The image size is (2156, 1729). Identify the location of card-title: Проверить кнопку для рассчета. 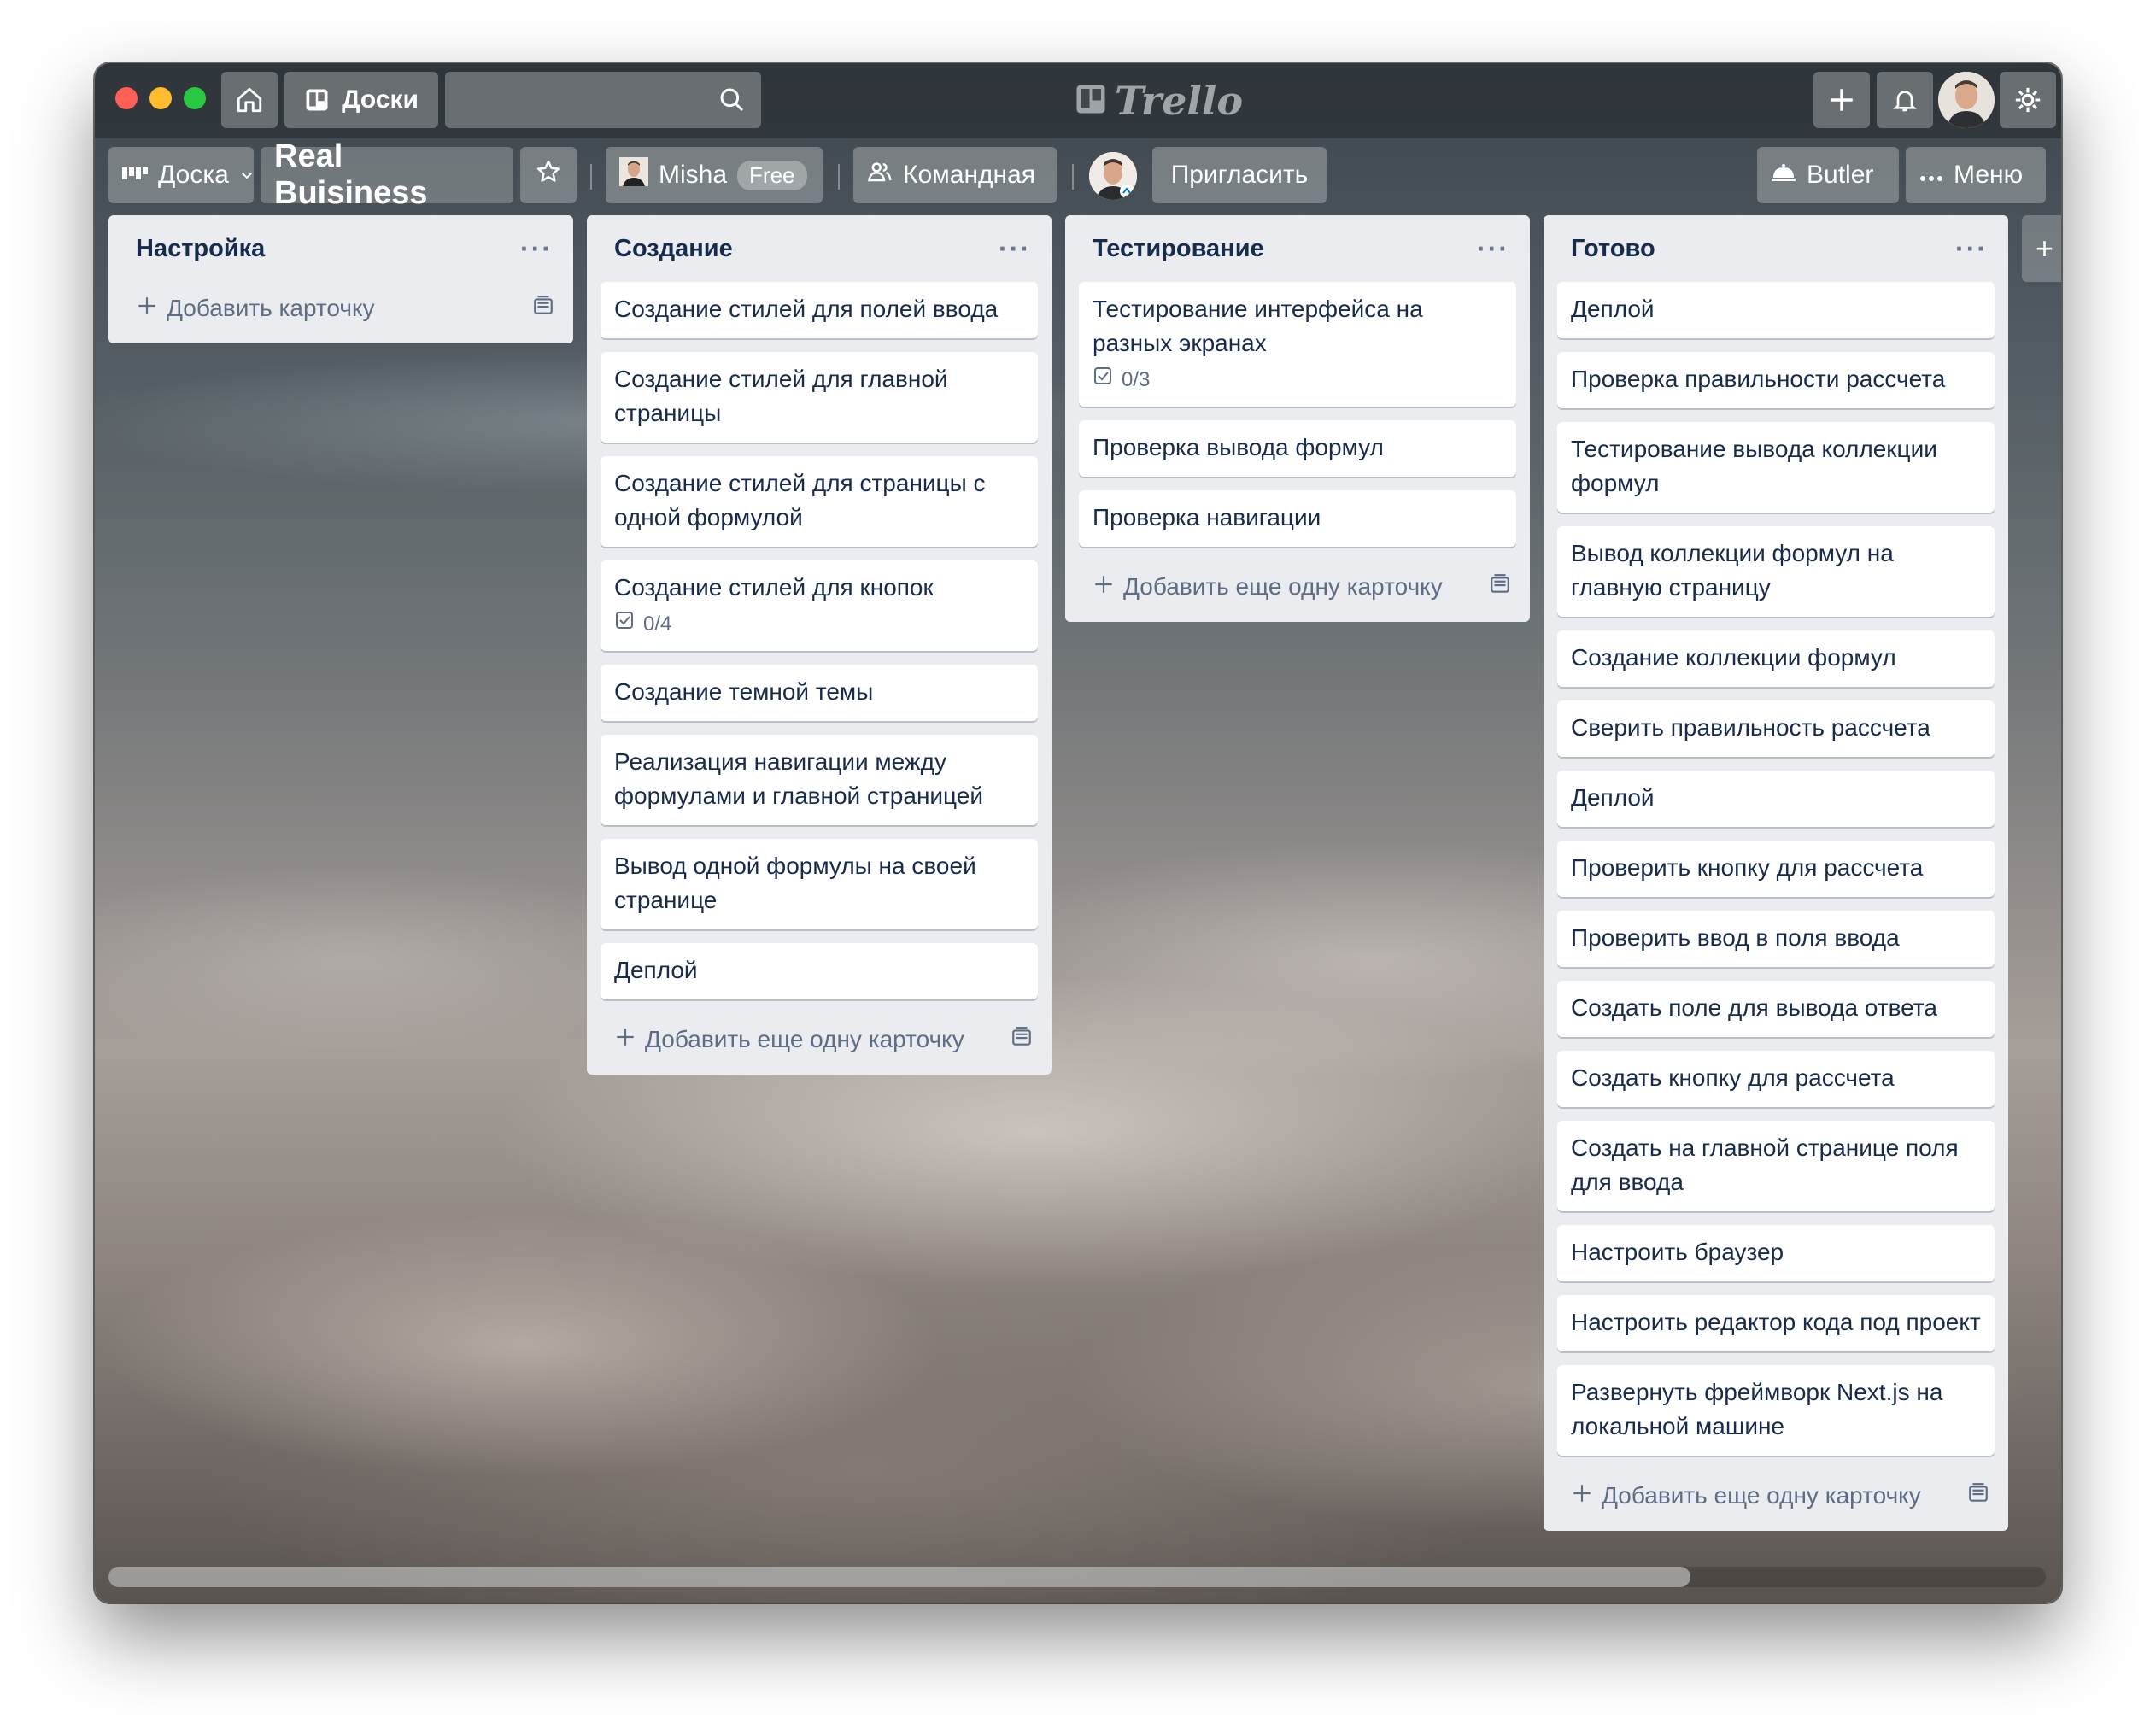
(1748, 867).